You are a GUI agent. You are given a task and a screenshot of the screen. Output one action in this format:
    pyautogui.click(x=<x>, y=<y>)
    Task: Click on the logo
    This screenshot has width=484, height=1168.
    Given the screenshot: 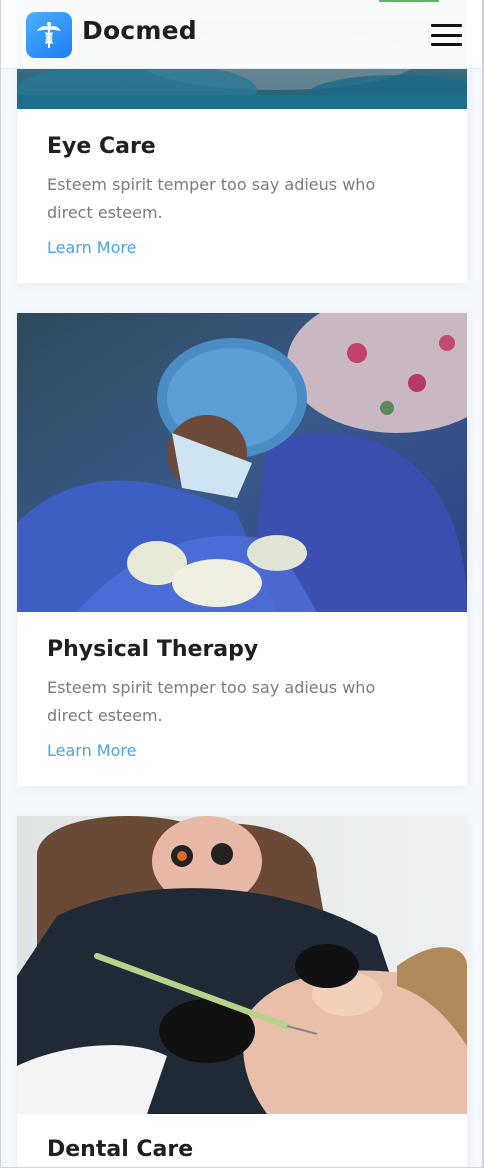 What is the action you would take?
    pyautogui.click(x=49, y=35)
    